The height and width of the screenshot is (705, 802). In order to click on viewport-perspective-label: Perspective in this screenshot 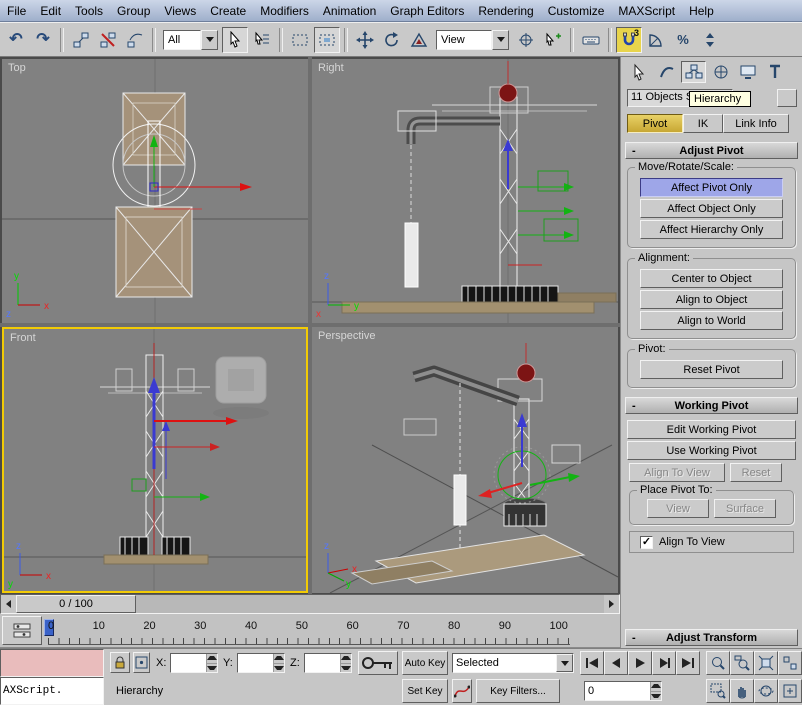, I will do `click(346, 336)`.